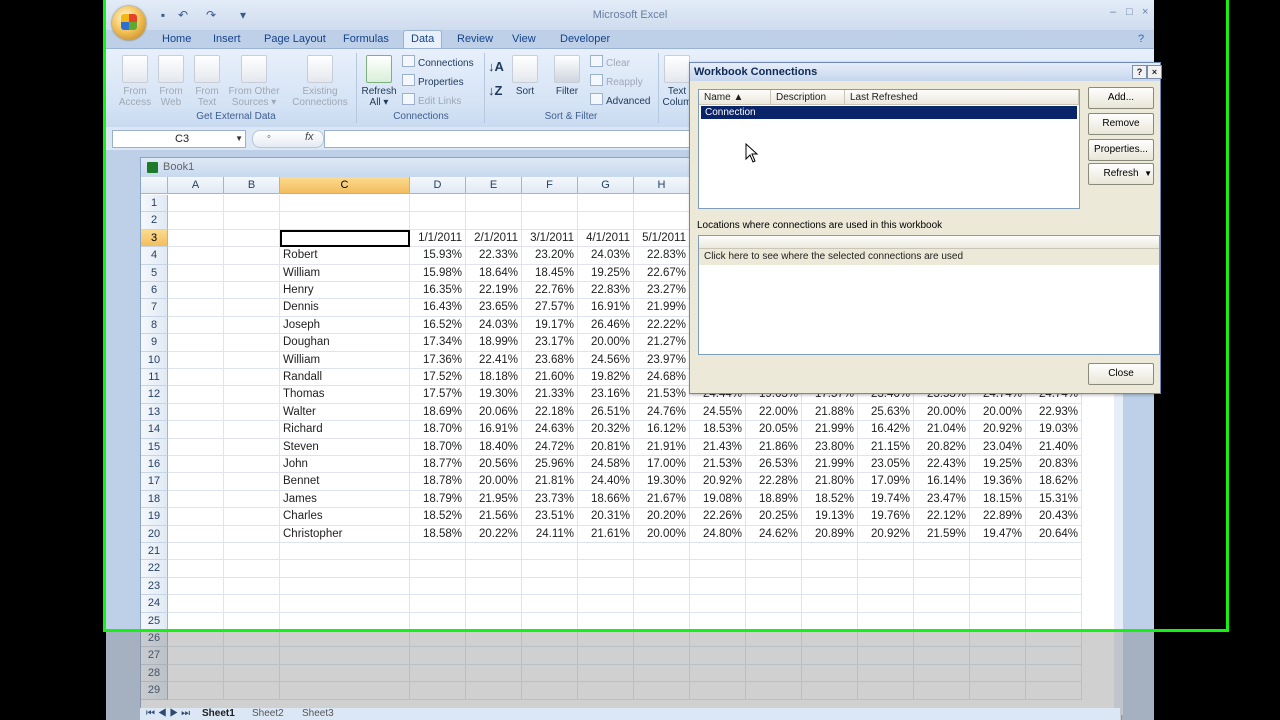  I want to click on value-cell: 17.09%, so click(886, 482).